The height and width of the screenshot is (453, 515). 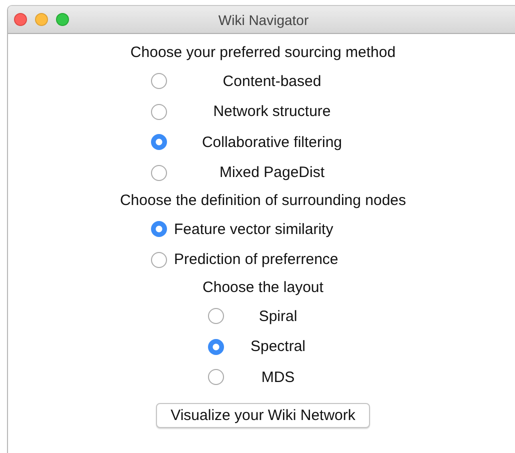 I want to click on radio-label: MDS, so click(x=278, y=377).